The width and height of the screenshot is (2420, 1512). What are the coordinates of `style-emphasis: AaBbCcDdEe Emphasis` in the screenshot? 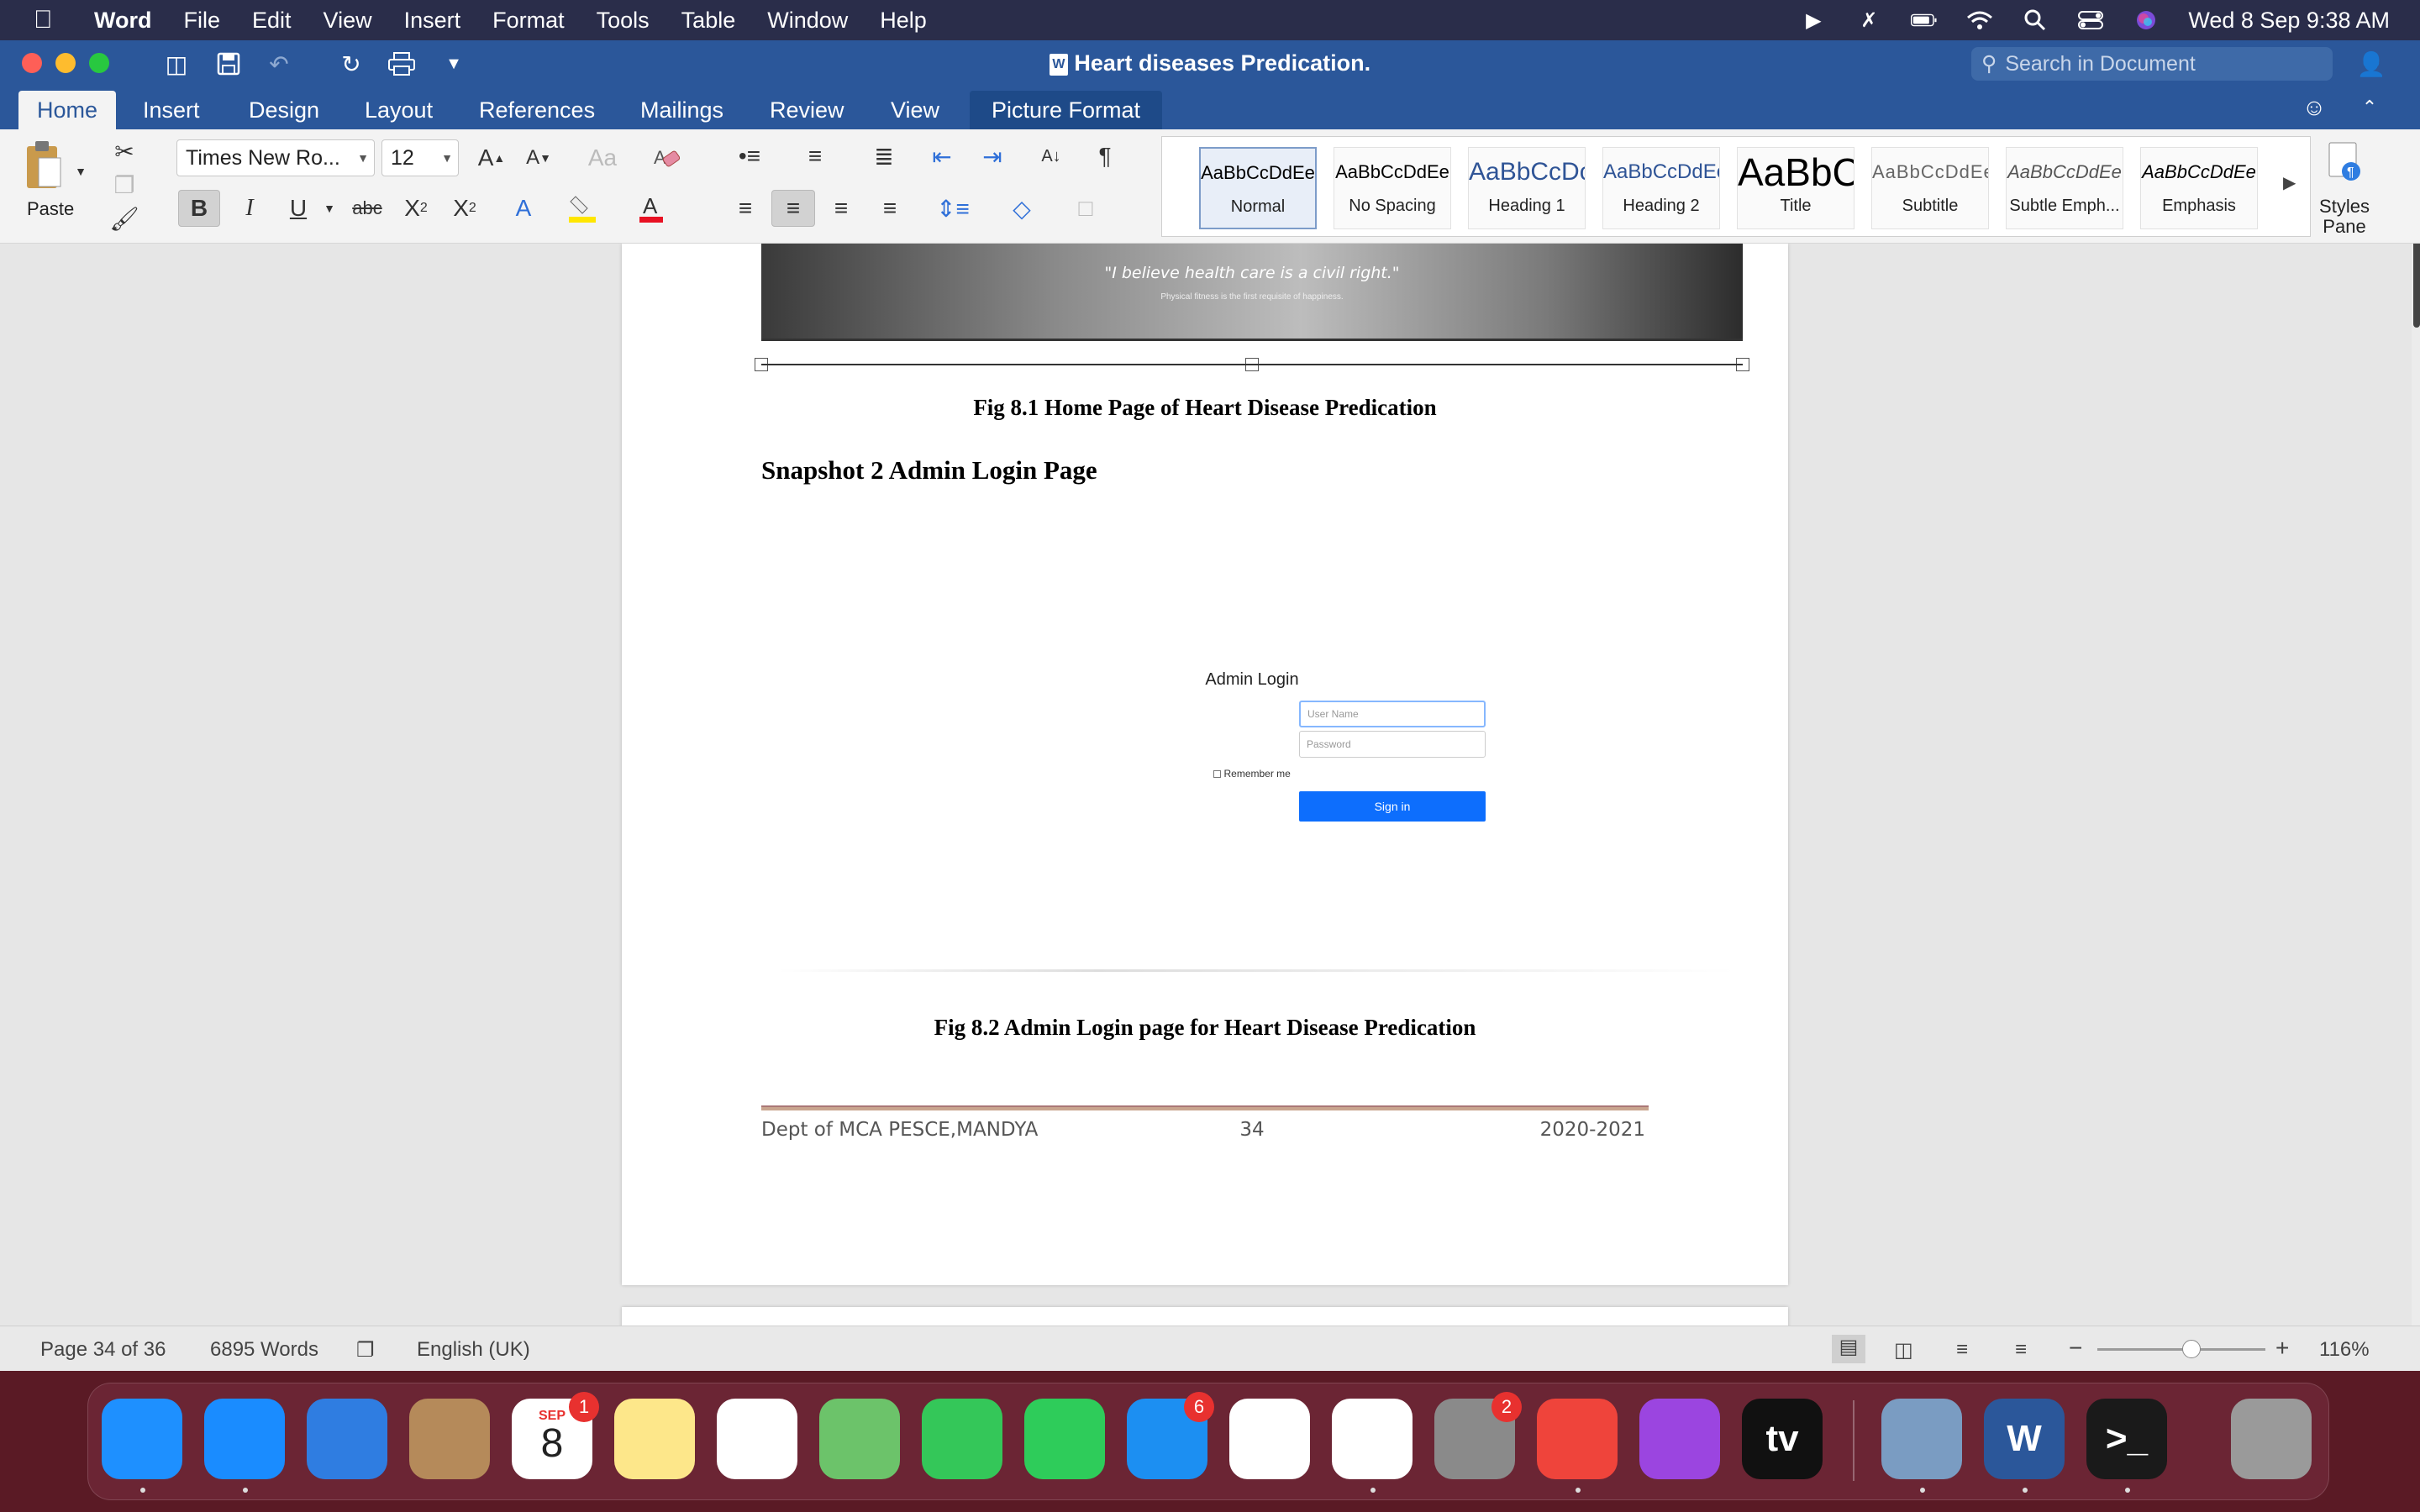 It's located at (2199, 188).